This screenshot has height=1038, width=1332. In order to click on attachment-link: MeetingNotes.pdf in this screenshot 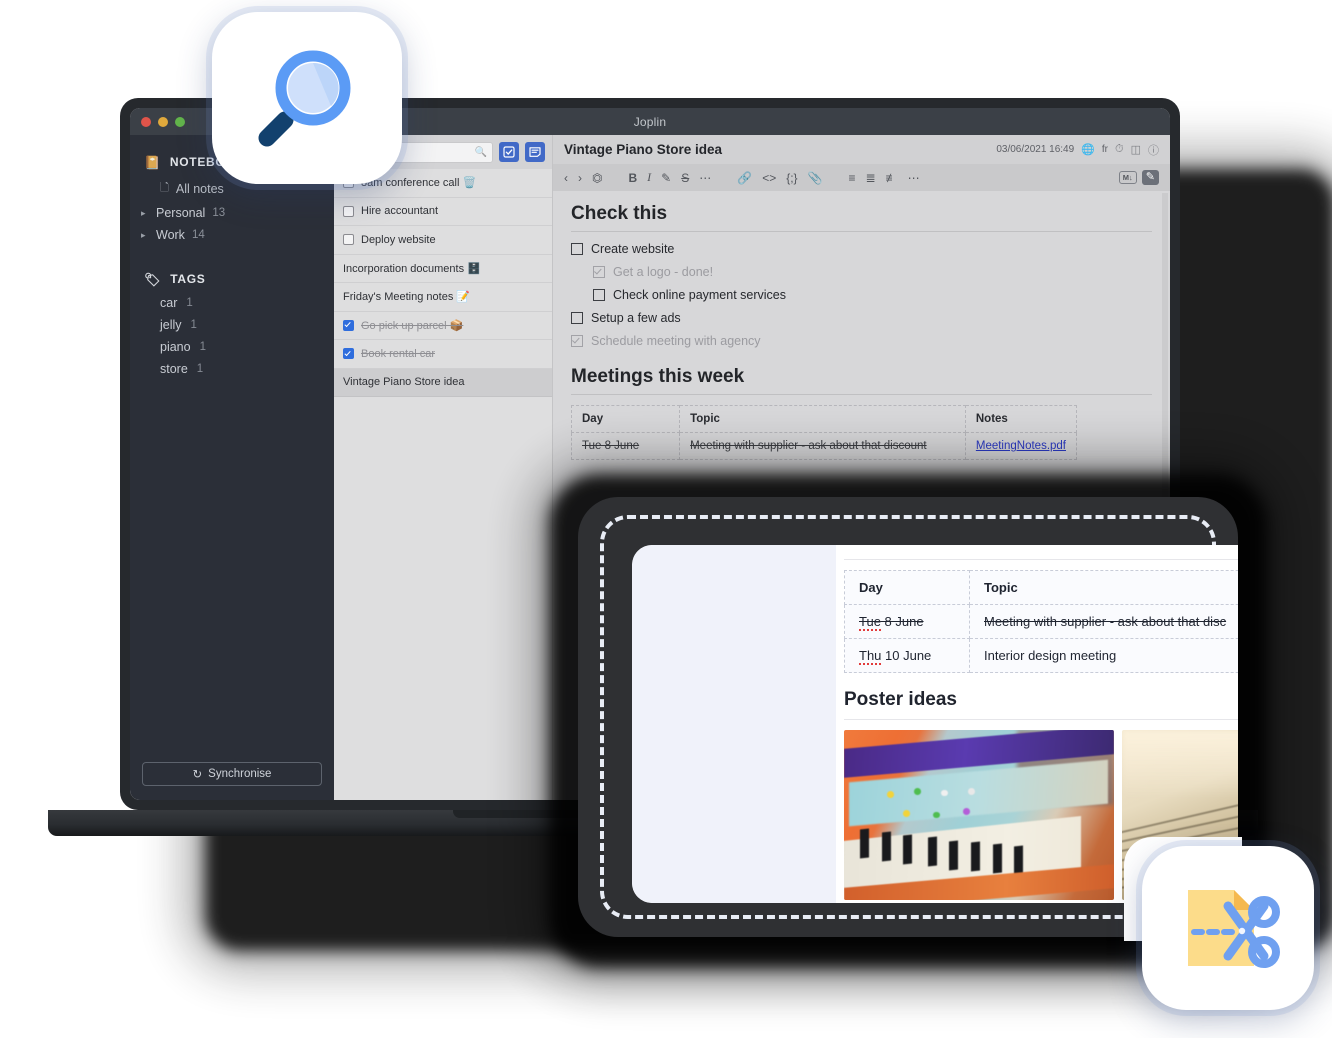, I will do `click(1021, 446)`.